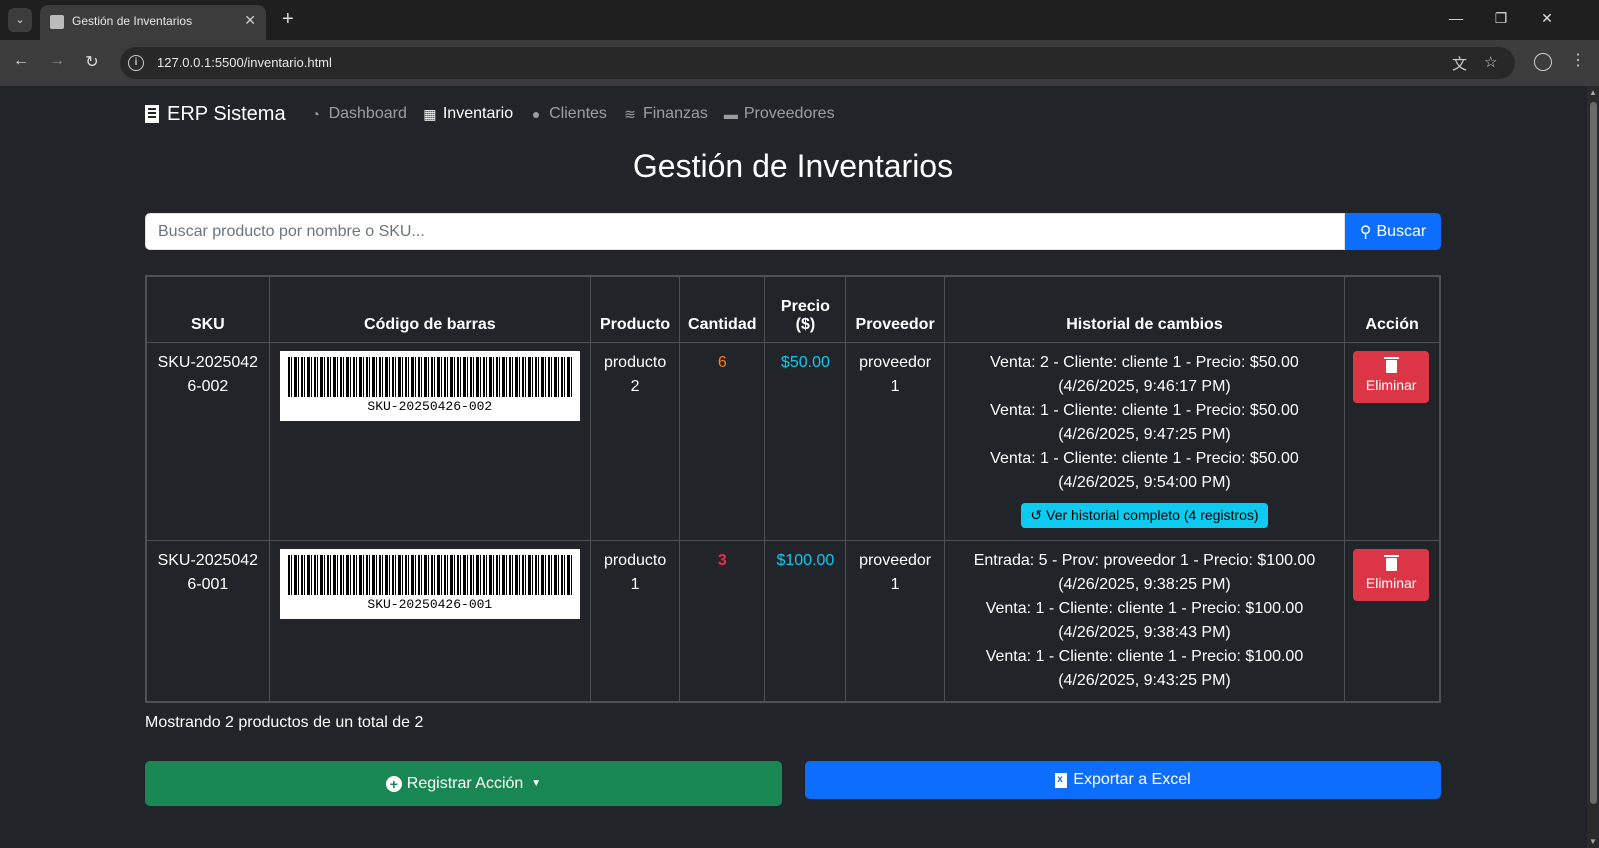  I want to click on nav-label-proveedores: Proveedores, so click(789, 113).